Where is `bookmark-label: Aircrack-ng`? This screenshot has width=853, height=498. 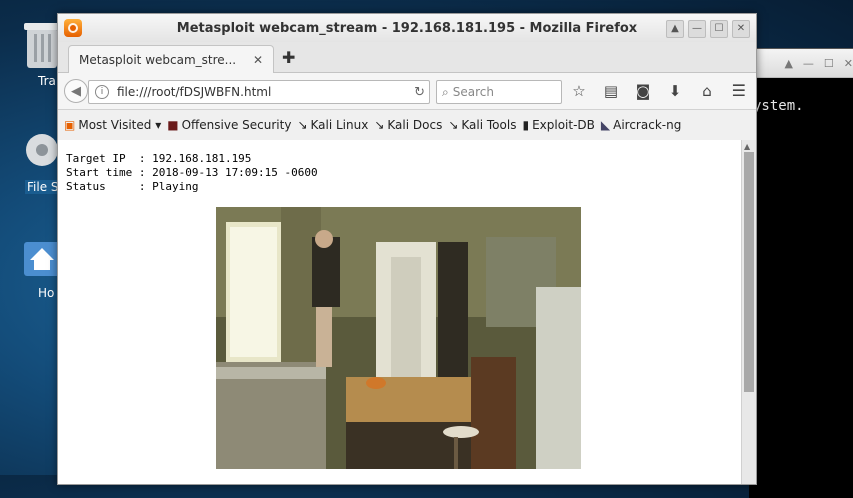
bookmark-label: Aircrack-ng is located at coordinates (647, 125).